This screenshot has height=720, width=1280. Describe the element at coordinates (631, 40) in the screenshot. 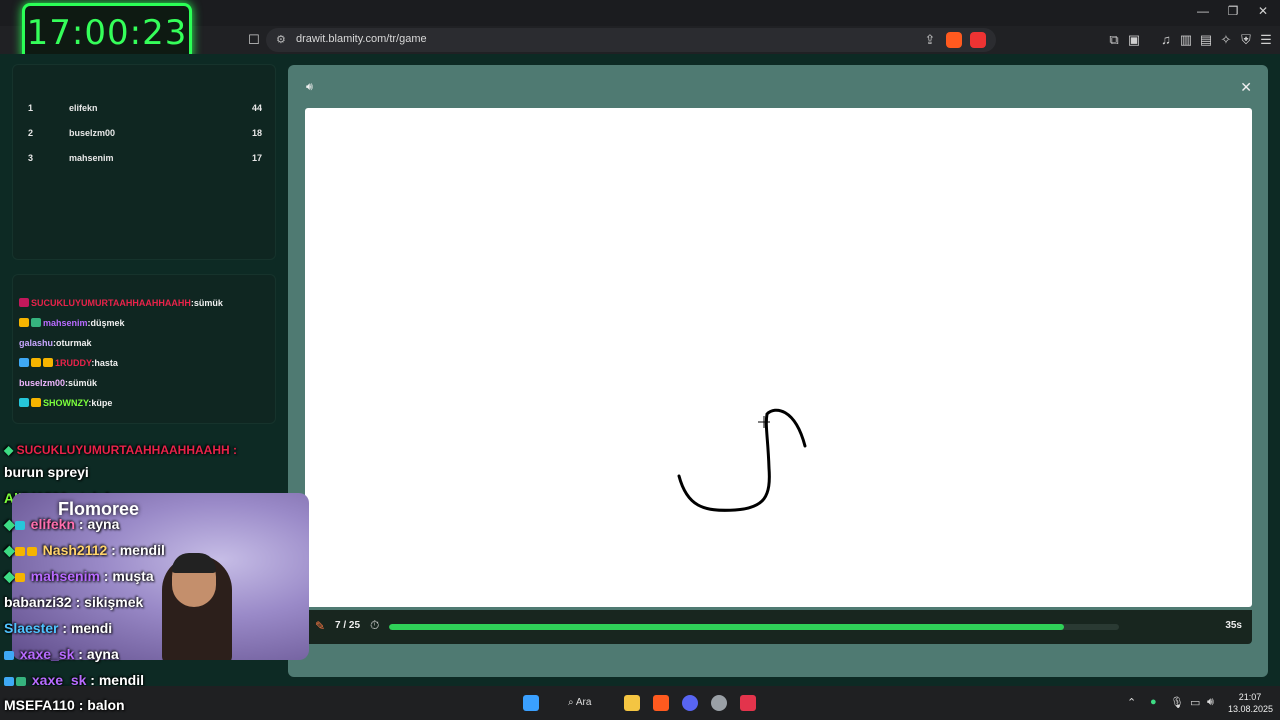

I see `address-bar: ⚙ drawit.blamity.com/tr/game ⇪` at that location.